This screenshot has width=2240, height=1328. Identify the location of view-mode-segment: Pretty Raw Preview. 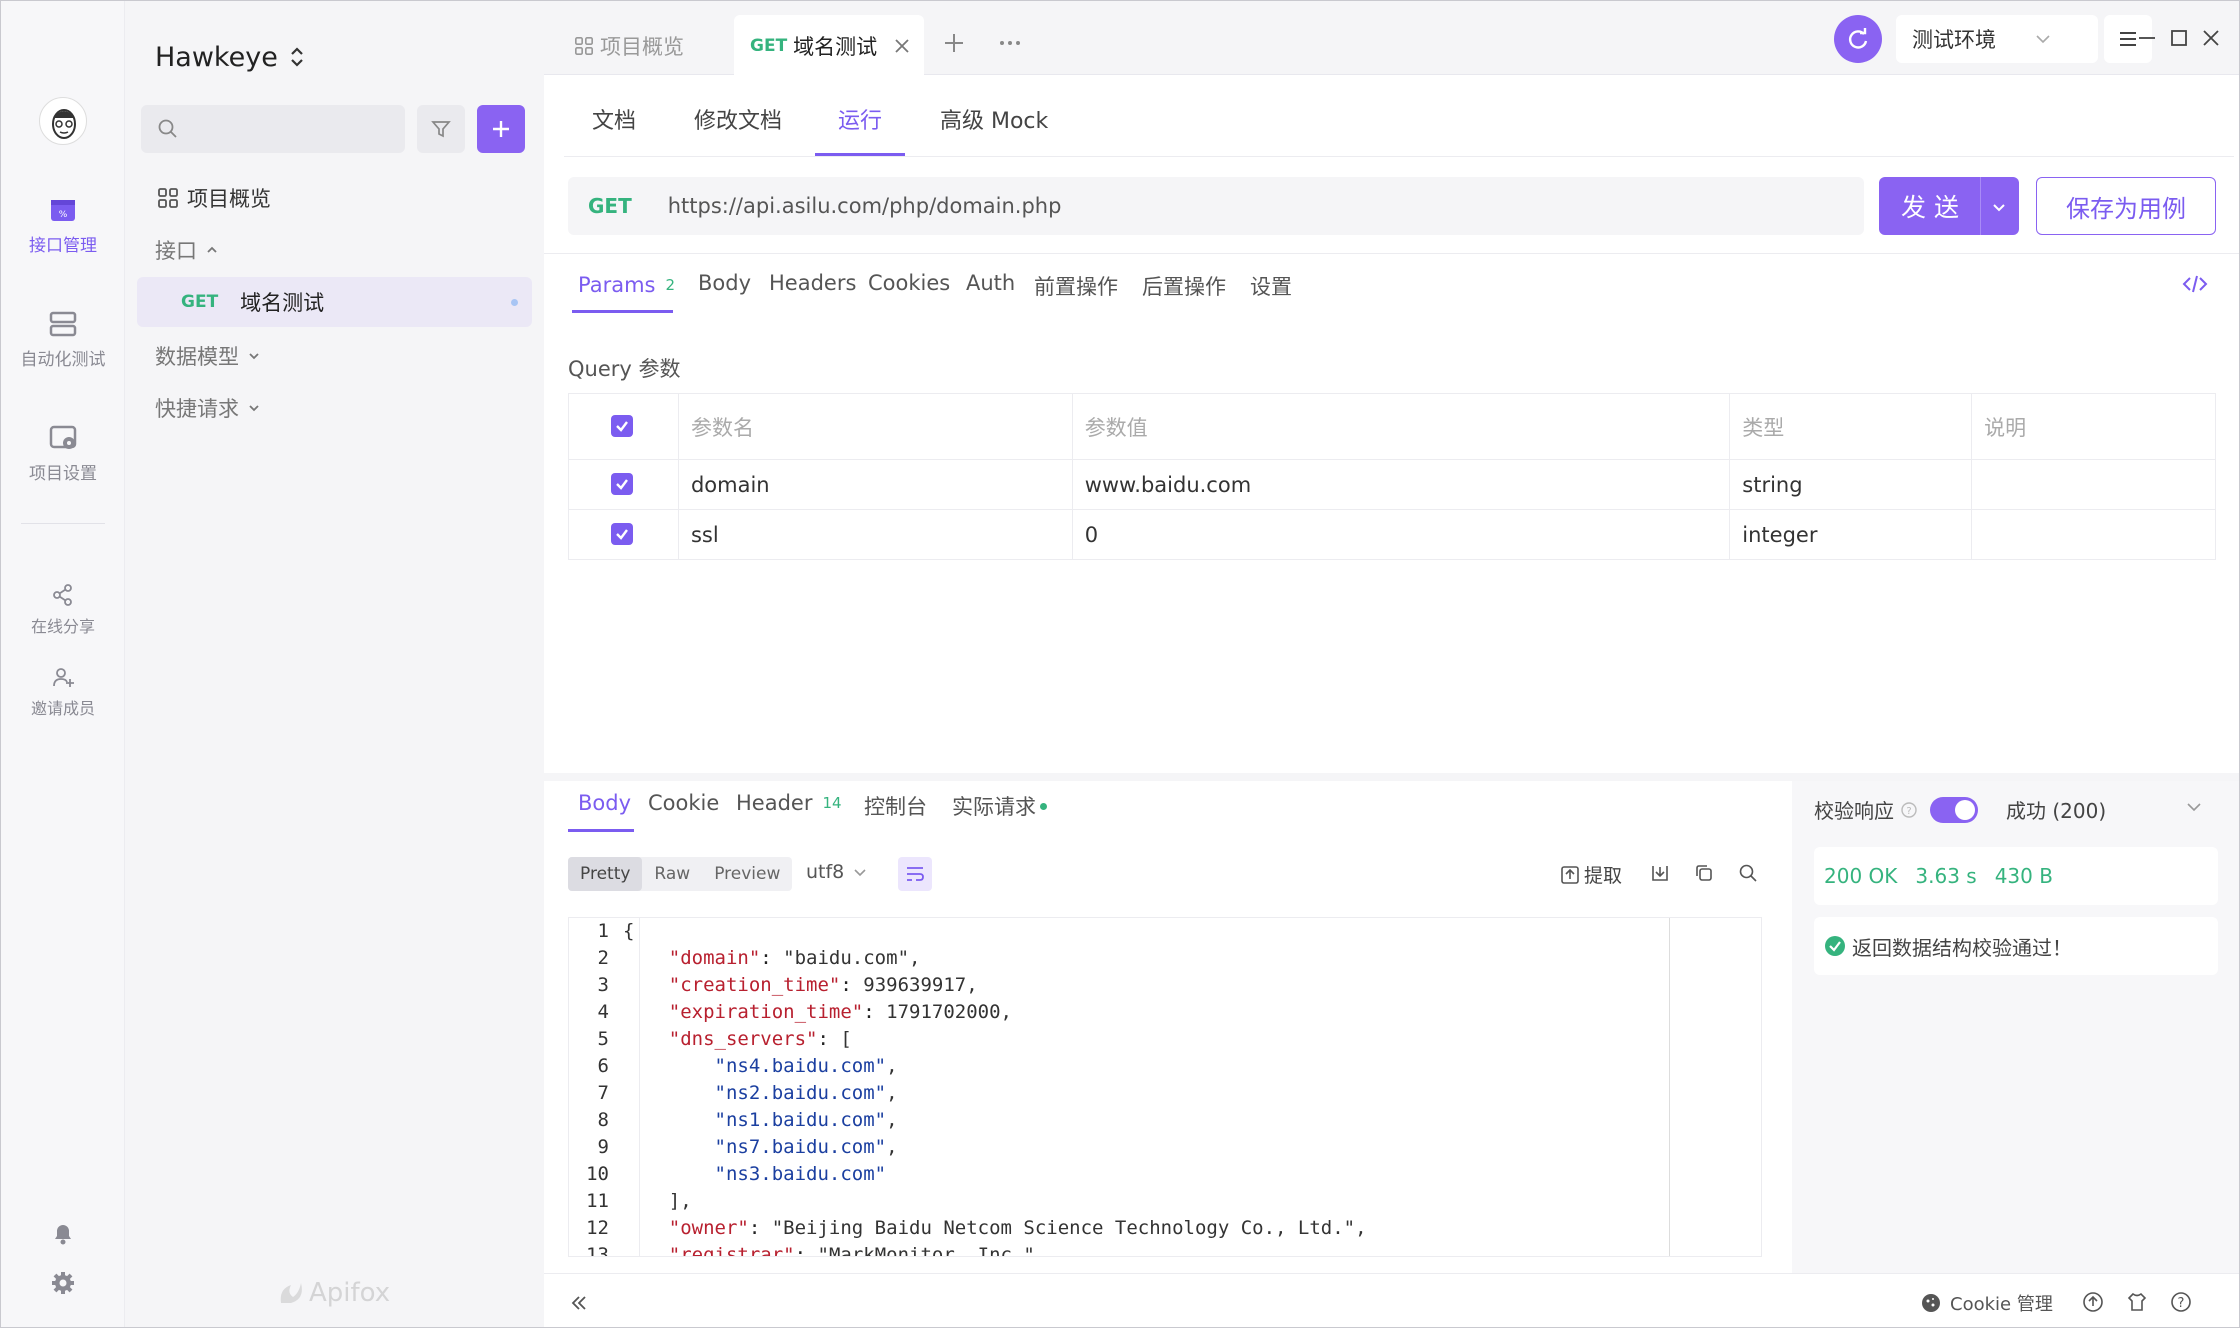
(680, 874).